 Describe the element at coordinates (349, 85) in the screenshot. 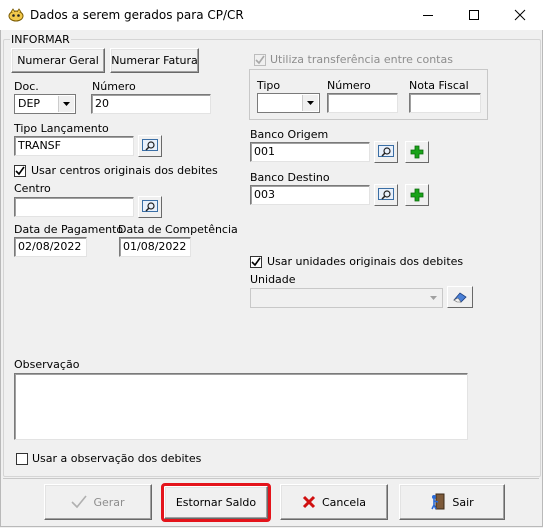

I see `transferencia-numero-label: Número` at that location.